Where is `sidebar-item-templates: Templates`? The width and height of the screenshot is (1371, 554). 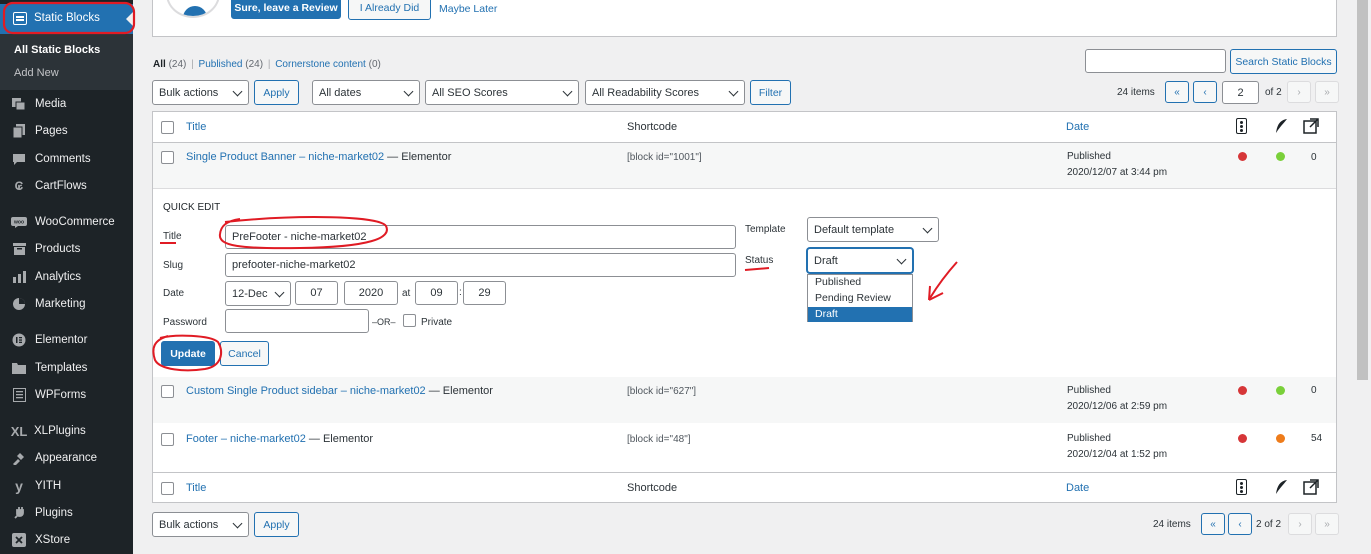
sidebar-item-templates: Templates is located at coordinates (66, 368).